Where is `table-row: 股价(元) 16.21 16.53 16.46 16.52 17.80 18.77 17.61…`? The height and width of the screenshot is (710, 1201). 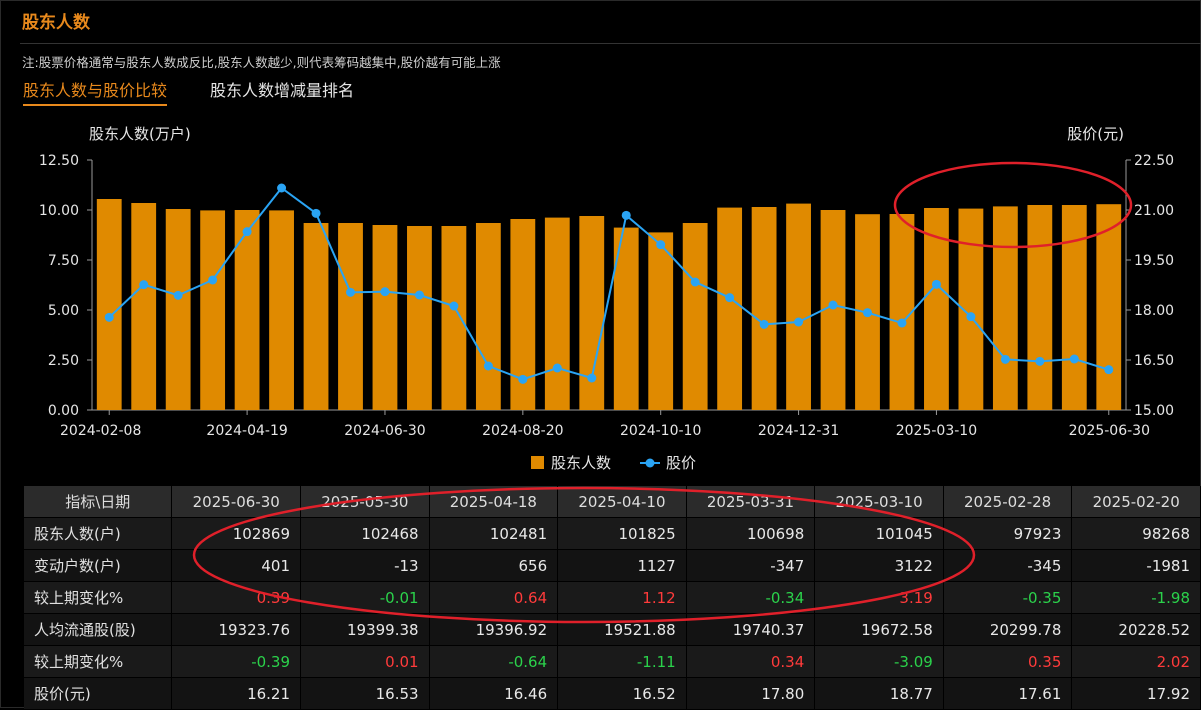 table-row: 股价(元) 16.21 16.53 16.46 16.52 17.80 18.77 17.61… is located at coordinates (612, 693).